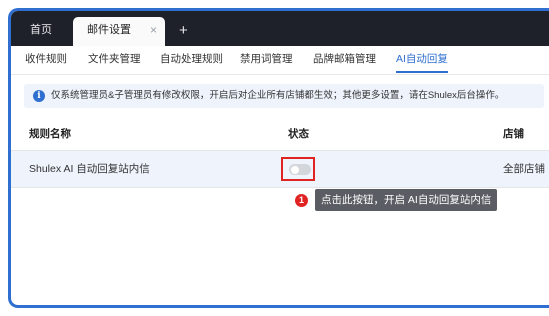 This screenshot has width=549, height=316. I want to click on table-row: Shulex AI 自动回复站内信 全部店铺, so click(280, 169).